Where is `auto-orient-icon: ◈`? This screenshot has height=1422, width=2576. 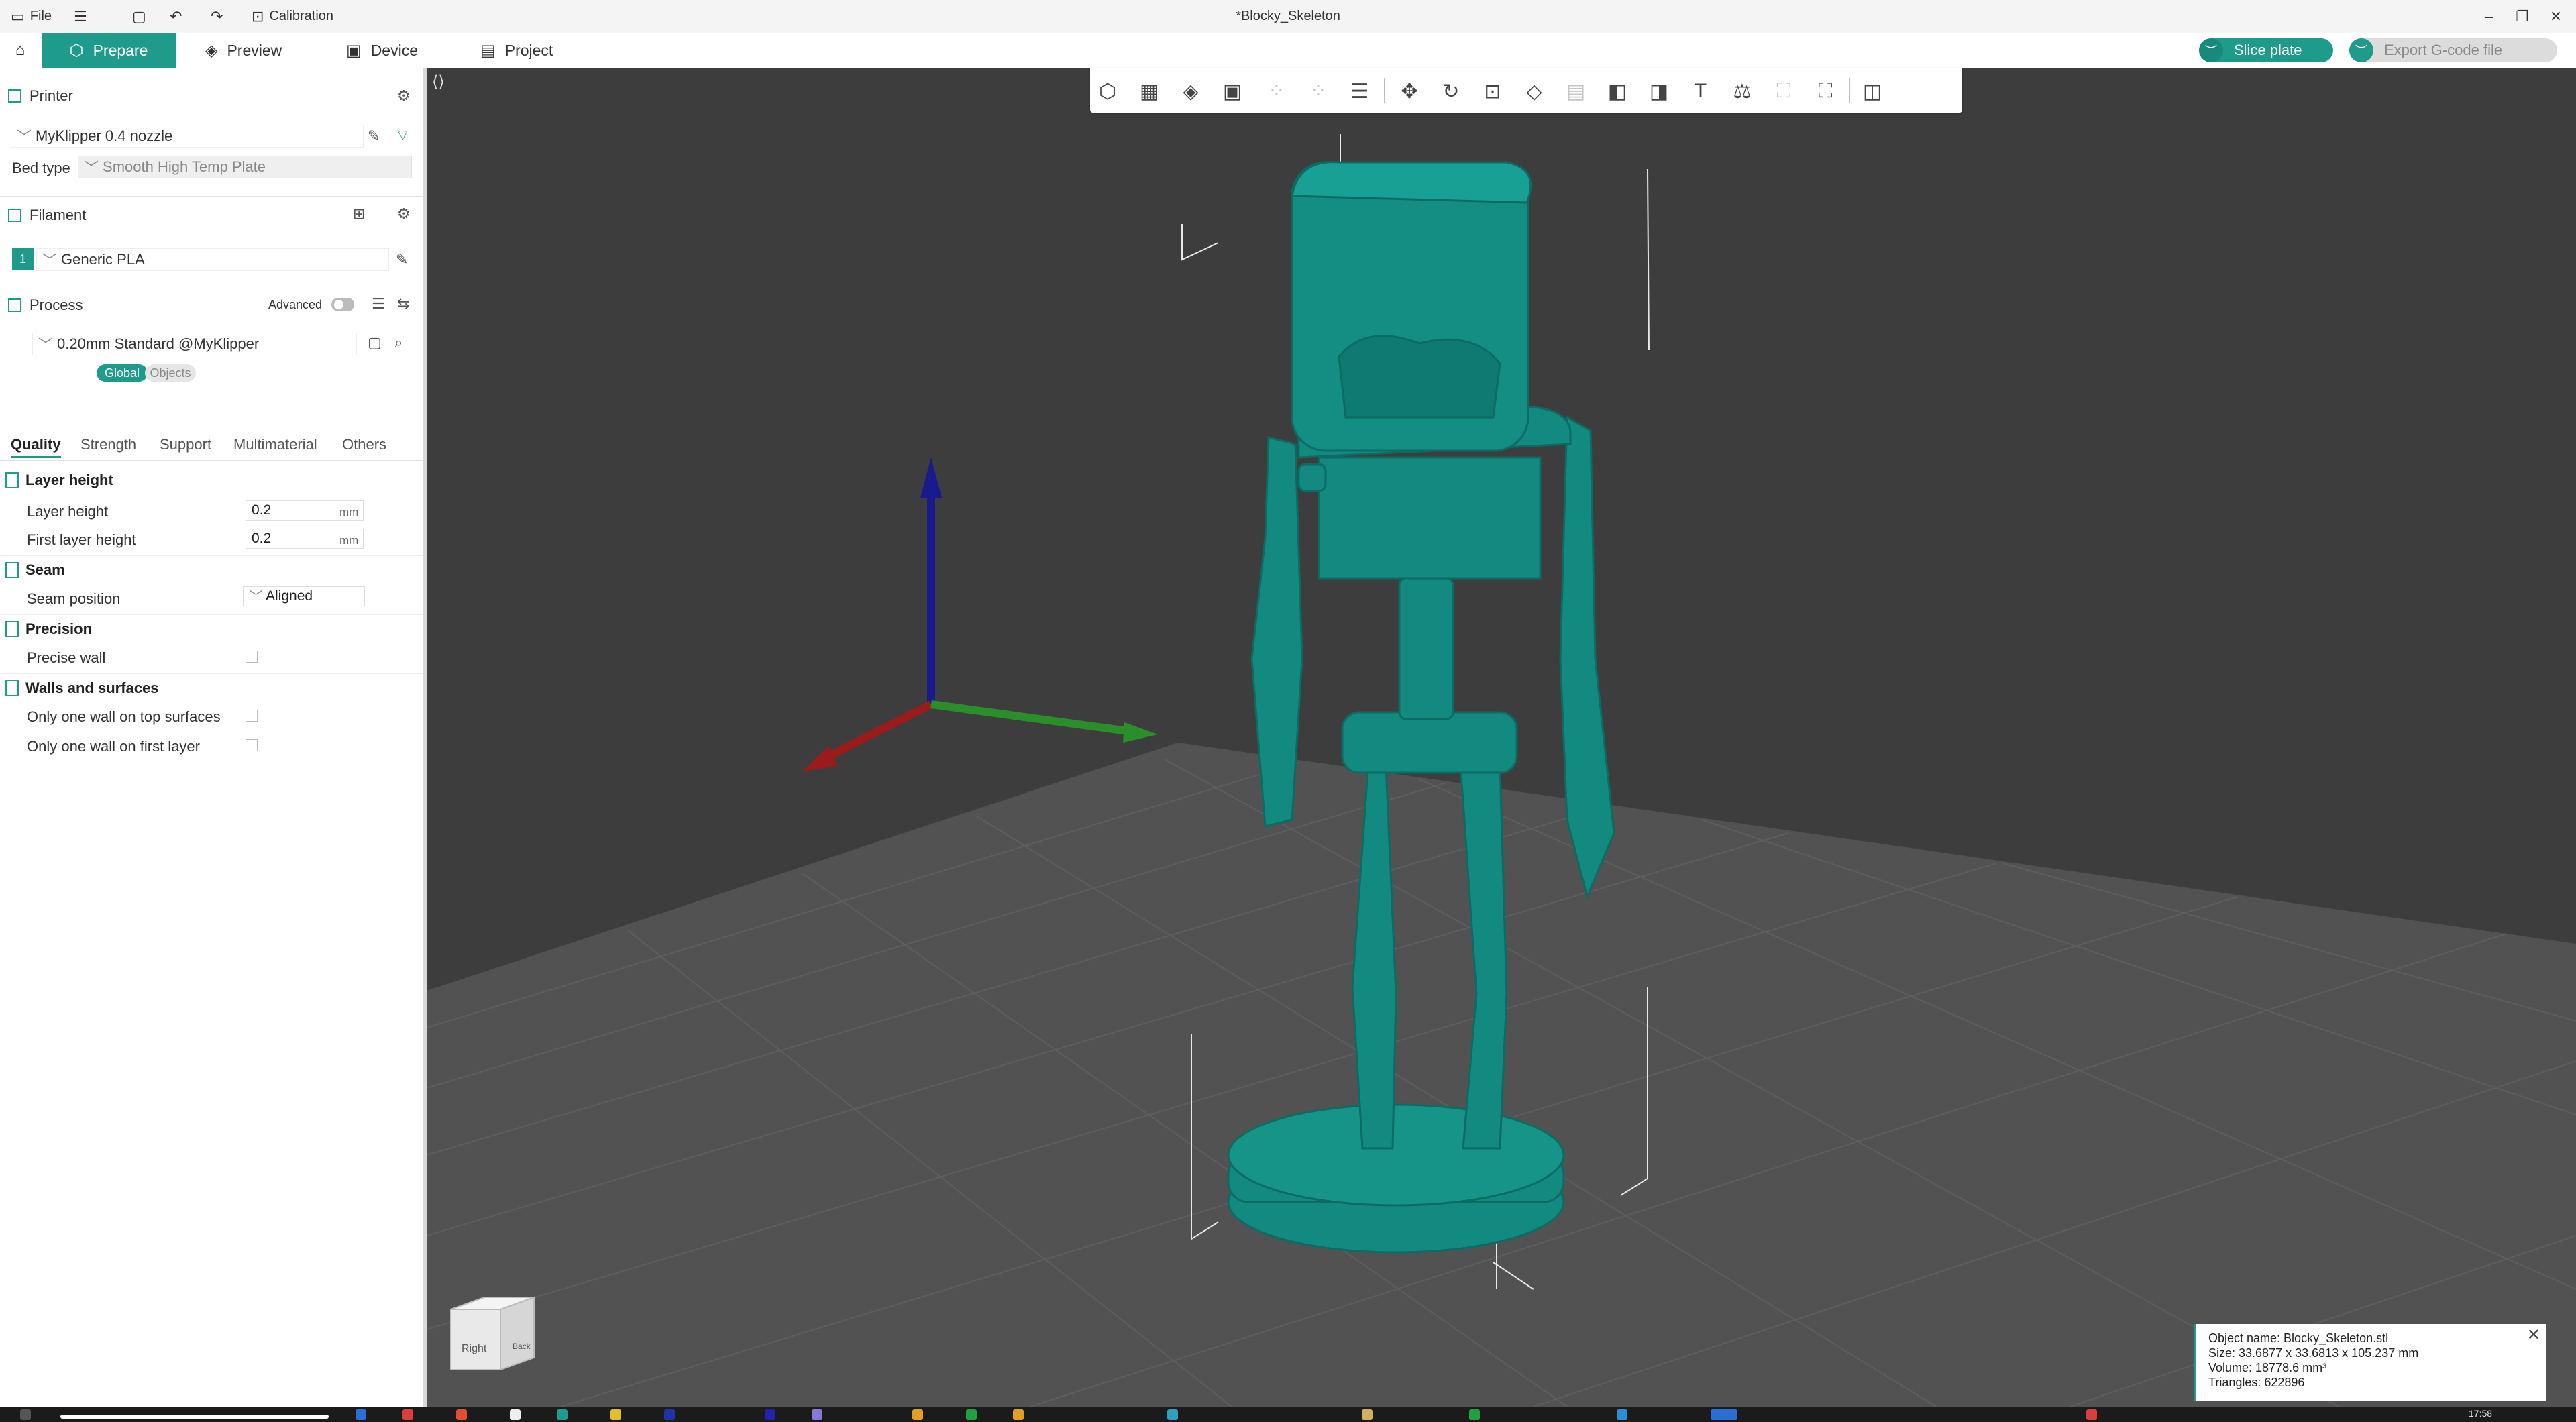
auto-orient-icon: ◈ is located at coordinates (1190, 91).